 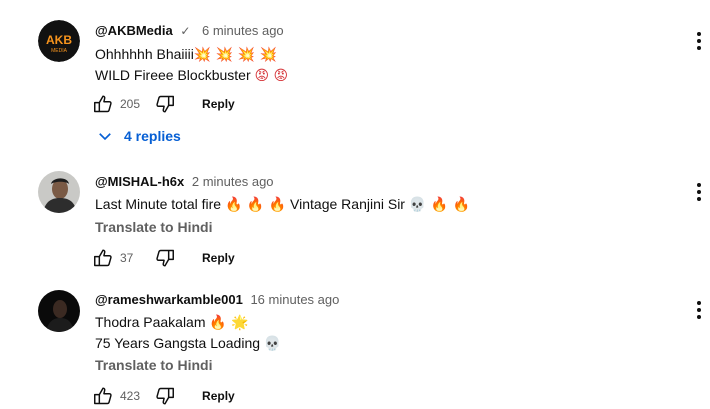 I want to click on avatar-logo-bottom: MEDIA, so click(x=59, y=51).